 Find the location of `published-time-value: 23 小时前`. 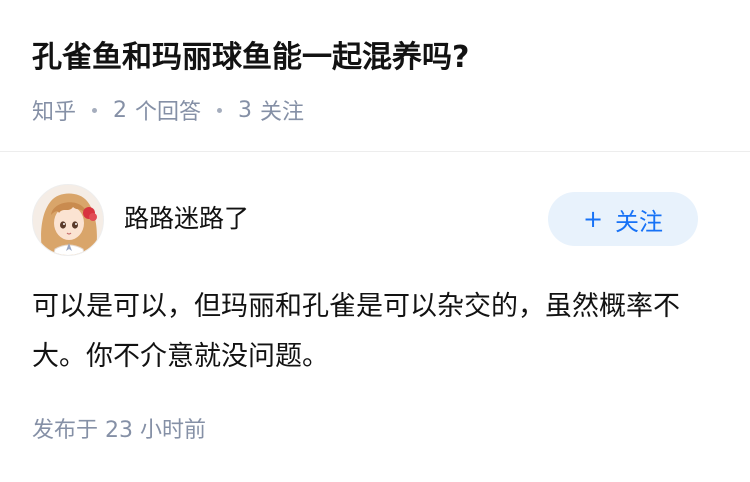

published-time-value: 23 小时前 is located at coordinates (156, 430).